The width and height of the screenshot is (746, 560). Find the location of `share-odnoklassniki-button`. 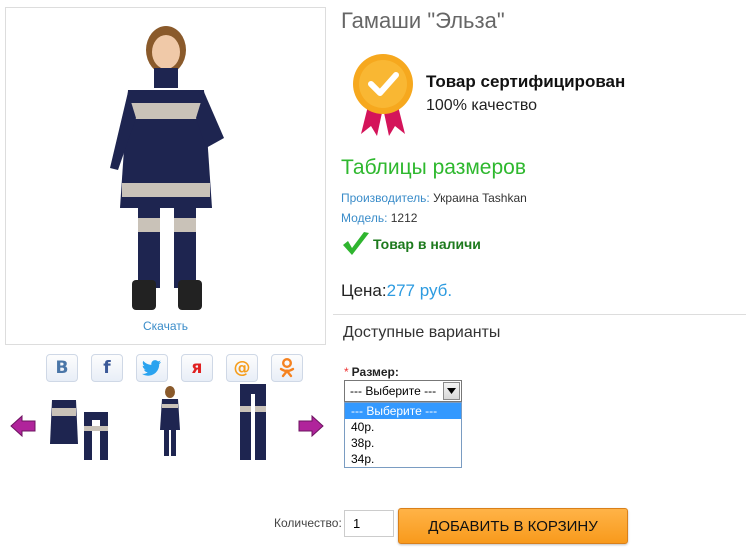

share-odnoklassniki-button is located at coordinates (287, 368).